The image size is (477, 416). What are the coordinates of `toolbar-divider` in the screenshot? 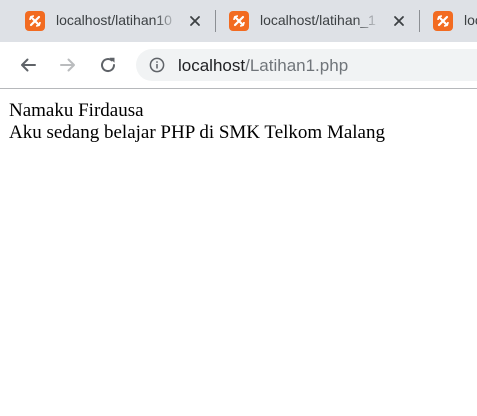 It's located at (238, 88).